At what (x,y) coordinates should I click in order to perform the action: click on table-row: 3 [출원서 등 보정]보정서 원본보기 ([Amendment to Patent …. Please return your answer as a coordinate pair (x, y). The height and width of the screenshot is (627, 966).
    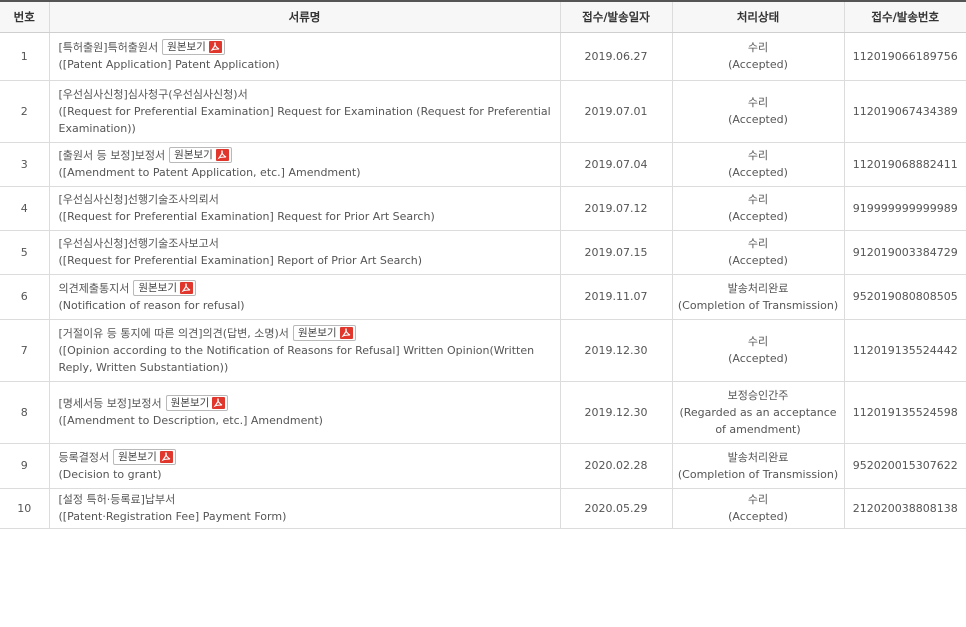
    Looking at the image, I should click on (483, 164).